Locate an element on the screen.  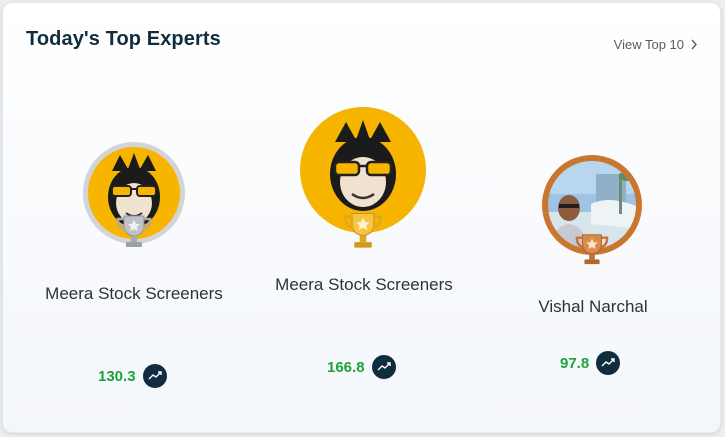
expert-avatar-bronze is located at coordinates (592, 209).